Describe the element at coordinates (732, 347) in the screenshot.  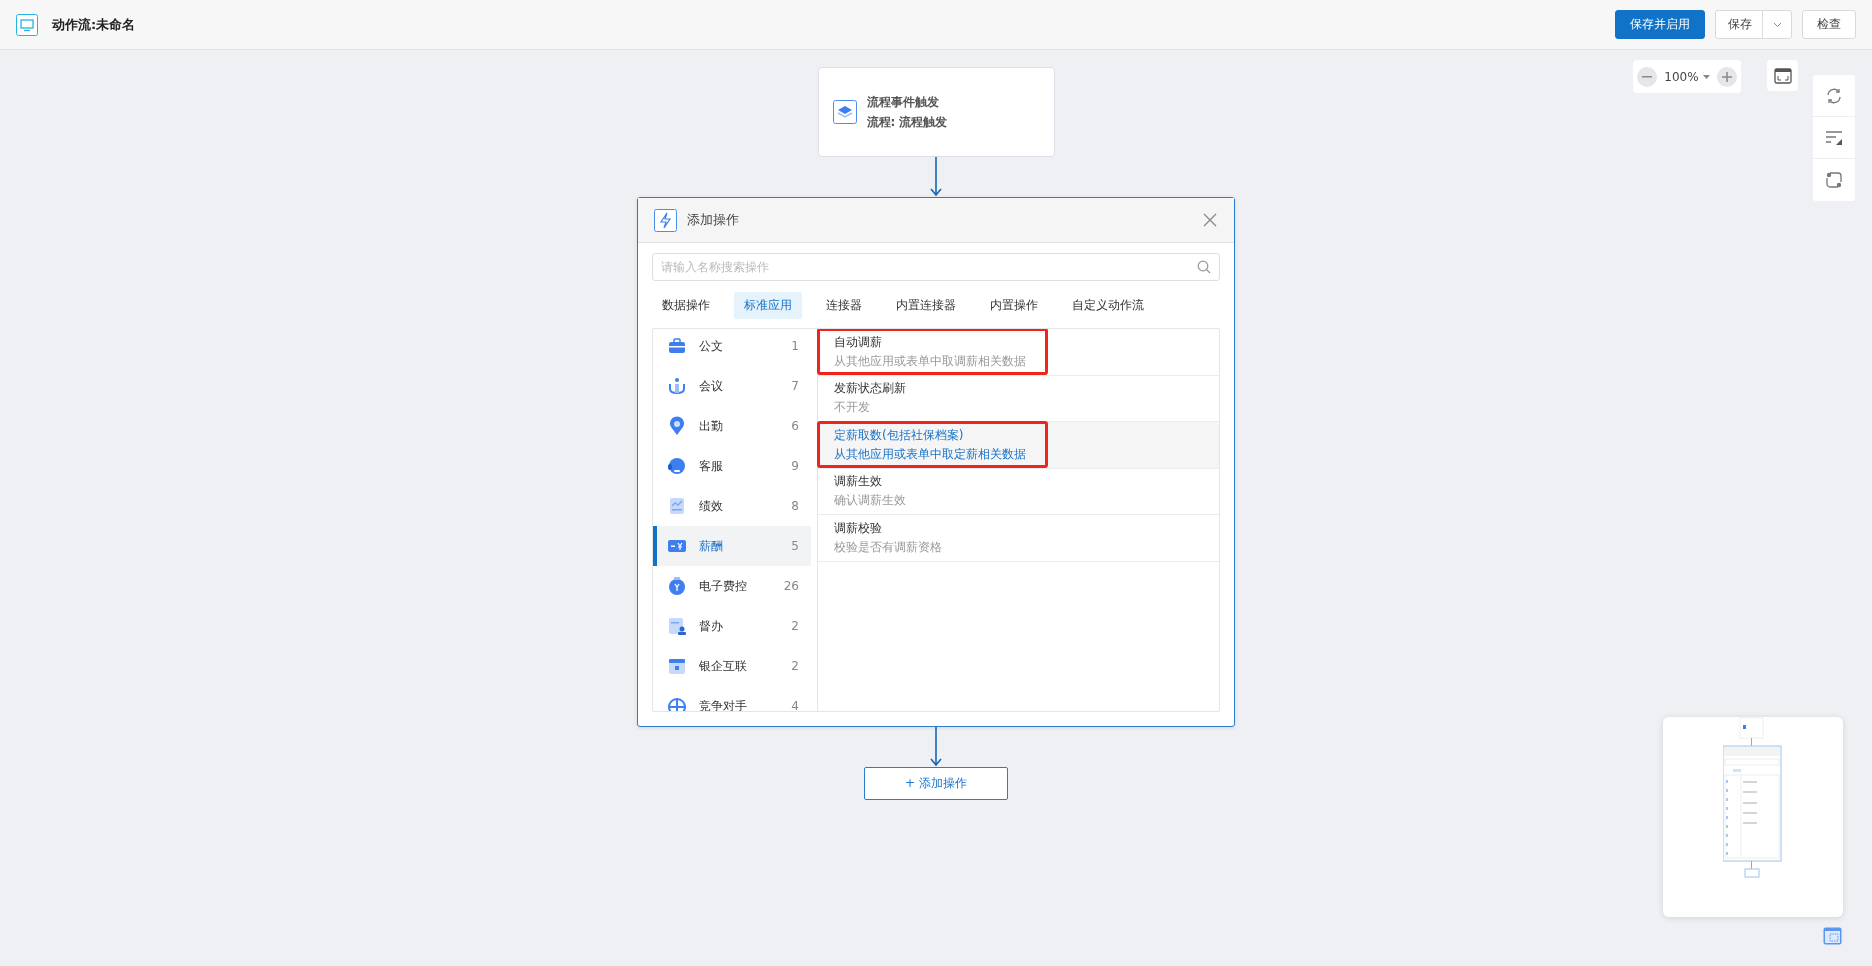
I see `category-item: 公文 1` at that location.